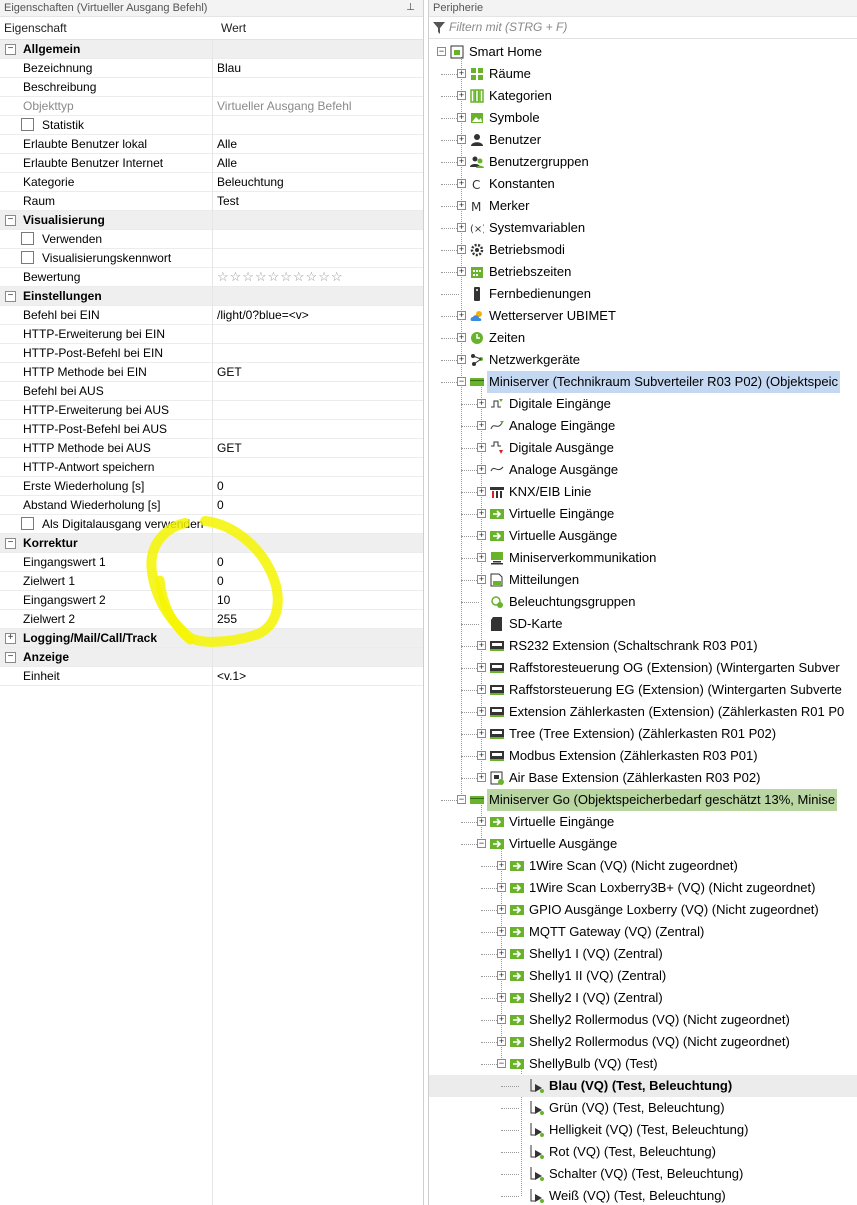  I want to click on property-value: /light/0?blue=<v>, so click(318, 315).